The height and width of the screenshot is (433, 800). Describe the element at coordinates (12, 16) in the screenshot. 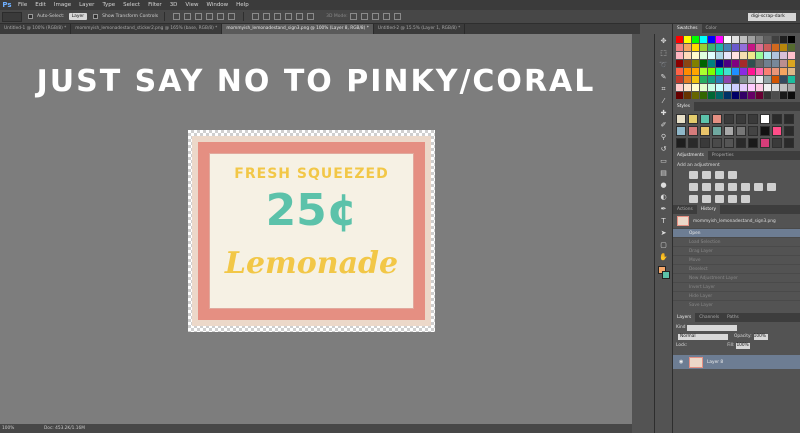

I see `tool-preset-picker` at that location.